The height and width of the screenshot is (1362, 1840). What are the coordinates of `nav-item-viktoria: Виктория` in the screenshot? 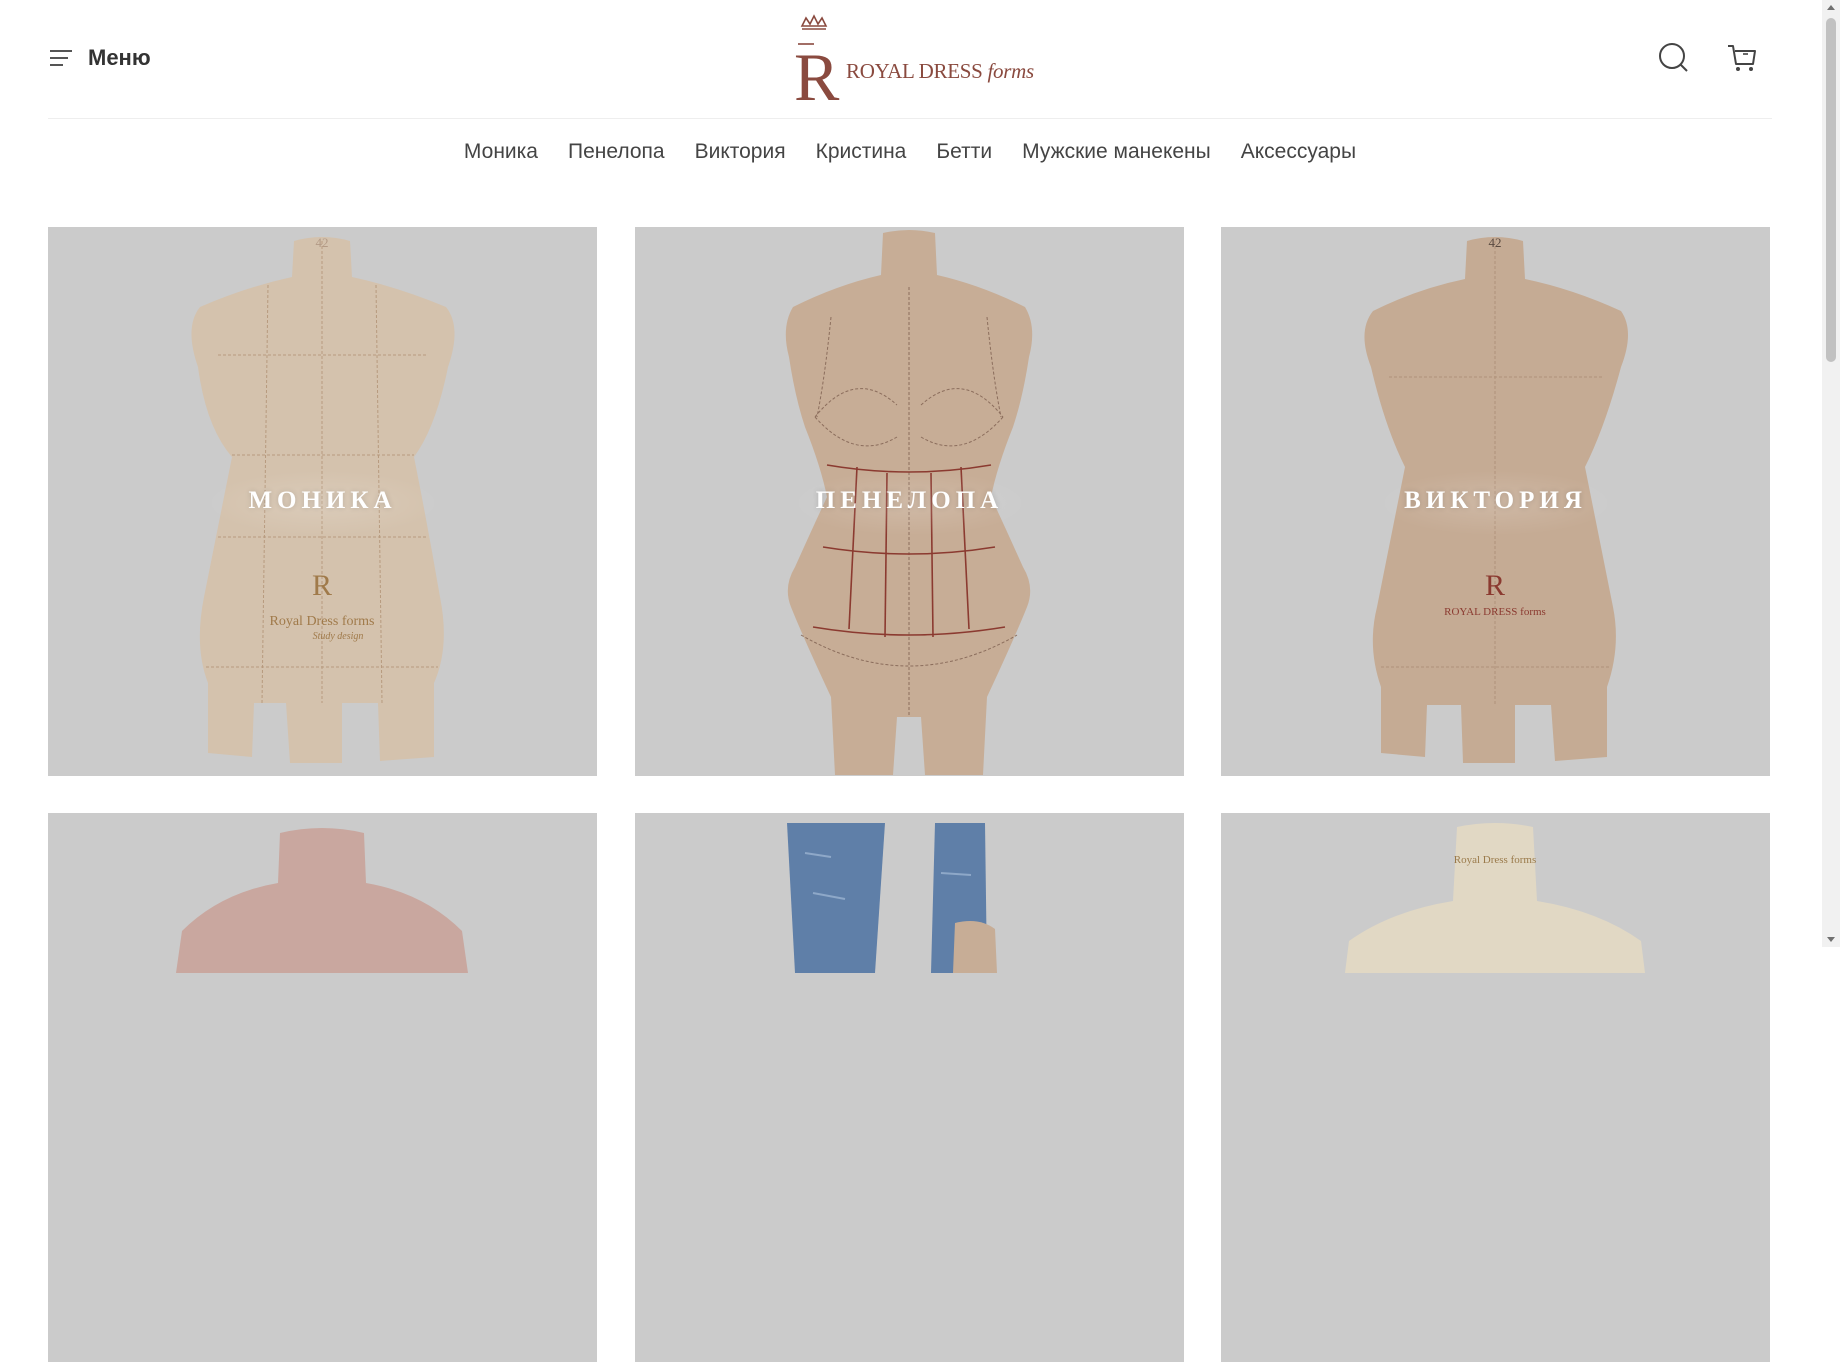 It's located at (740, 152).